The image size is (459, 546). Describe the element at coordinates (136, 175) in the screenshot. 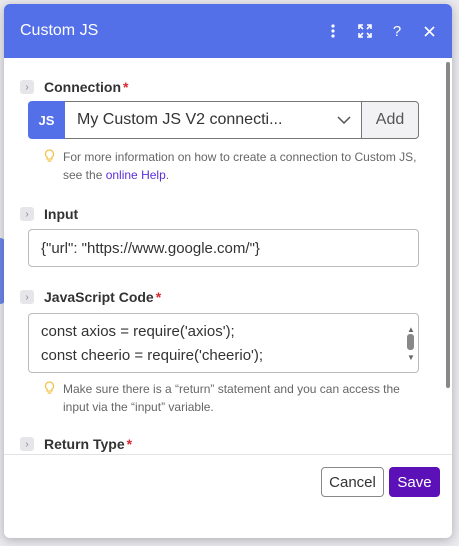

I see `online-help-link: online Help` at that location.